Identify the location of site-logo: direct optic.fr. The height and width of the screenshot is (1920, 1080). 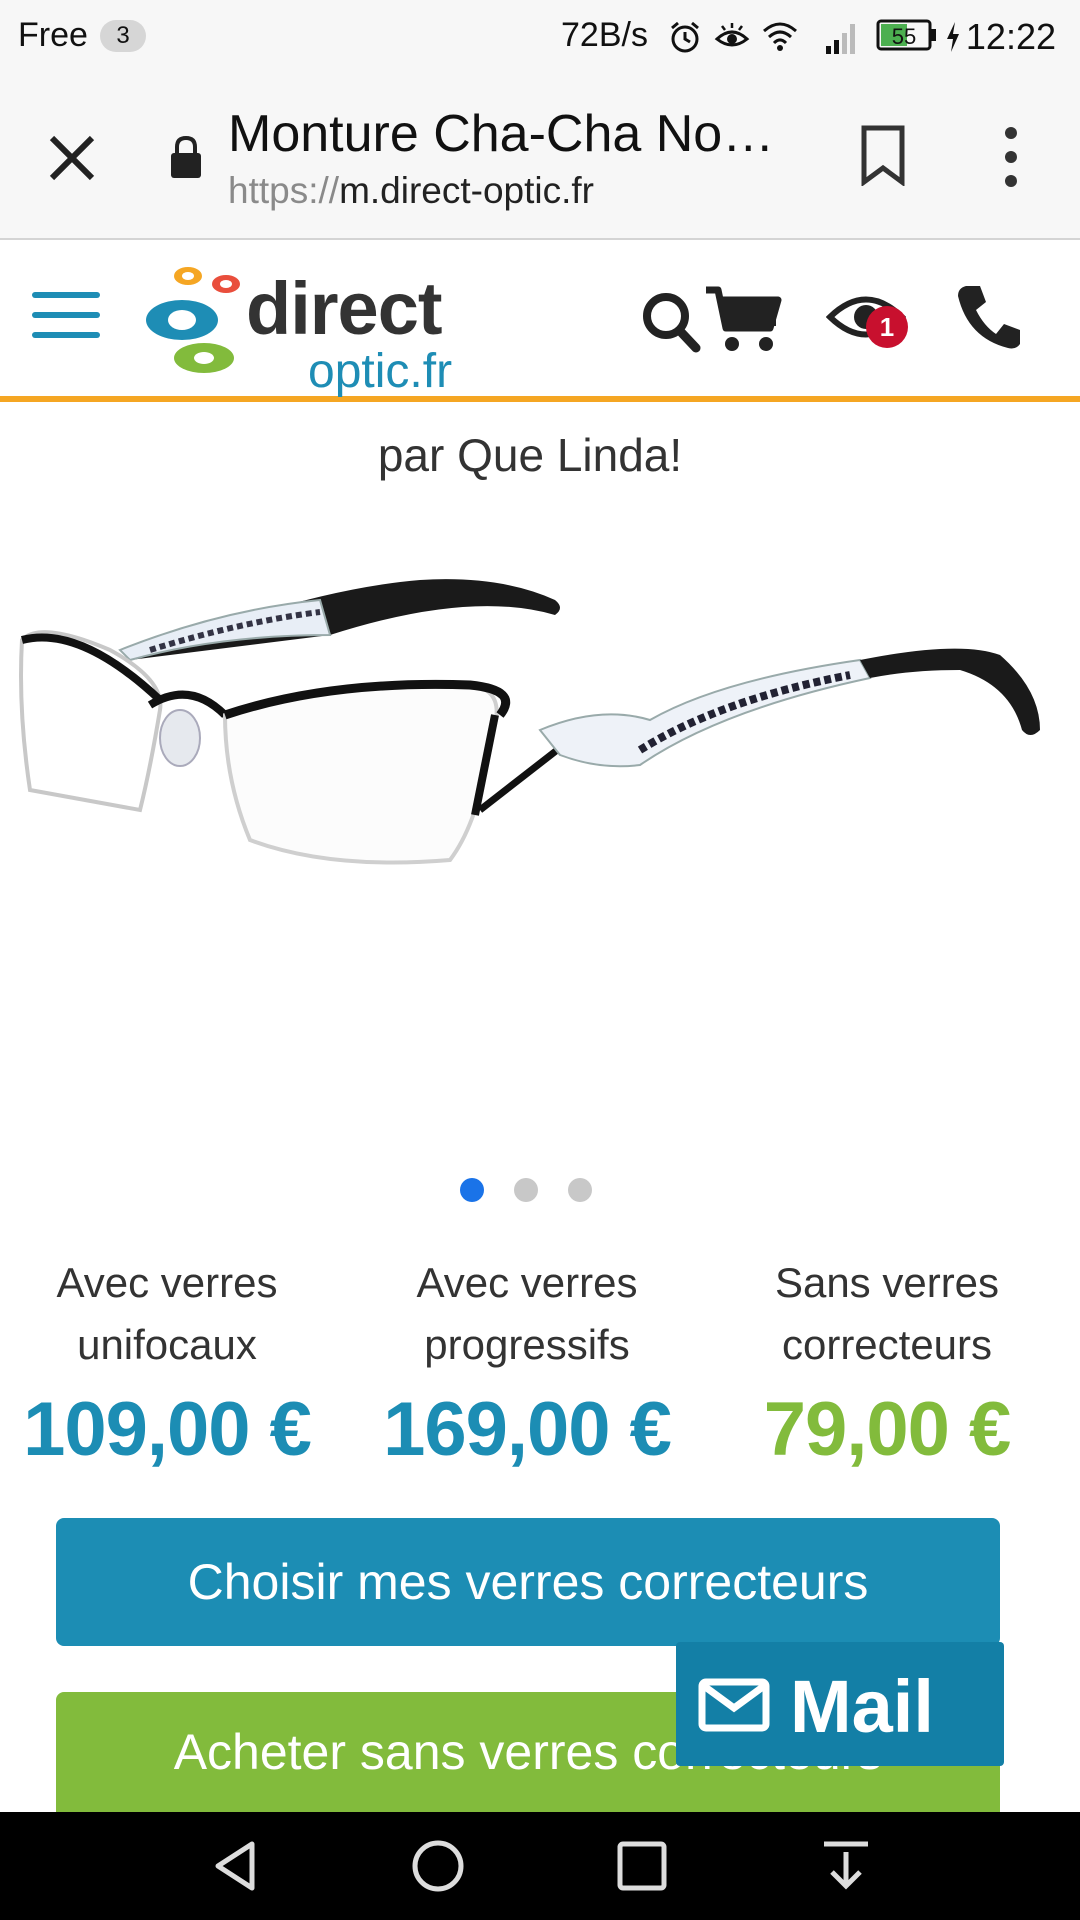
(317, 325).